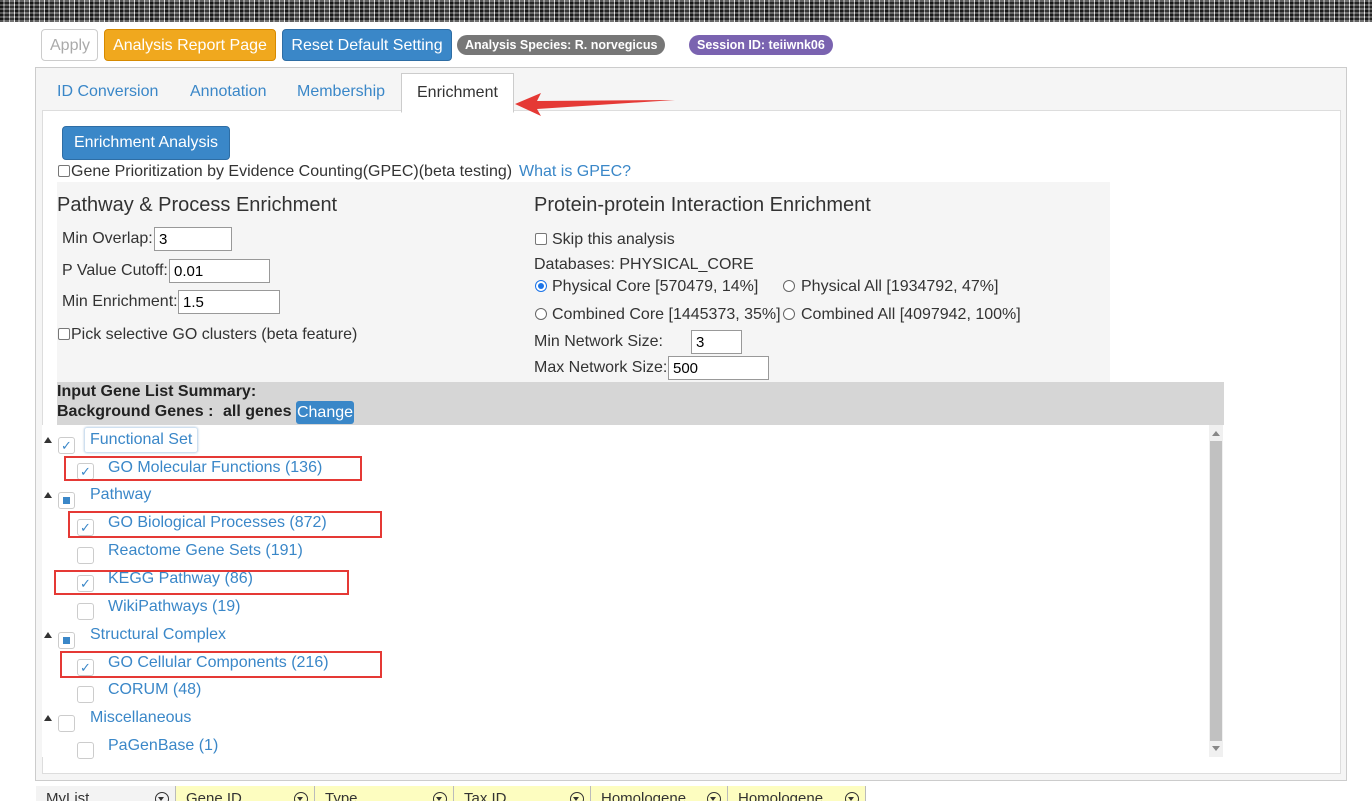  What do you see at coordinates (257, 411) in the screenshot?
I see `background-genes-value: all genes` at bounding box center [257, 411].